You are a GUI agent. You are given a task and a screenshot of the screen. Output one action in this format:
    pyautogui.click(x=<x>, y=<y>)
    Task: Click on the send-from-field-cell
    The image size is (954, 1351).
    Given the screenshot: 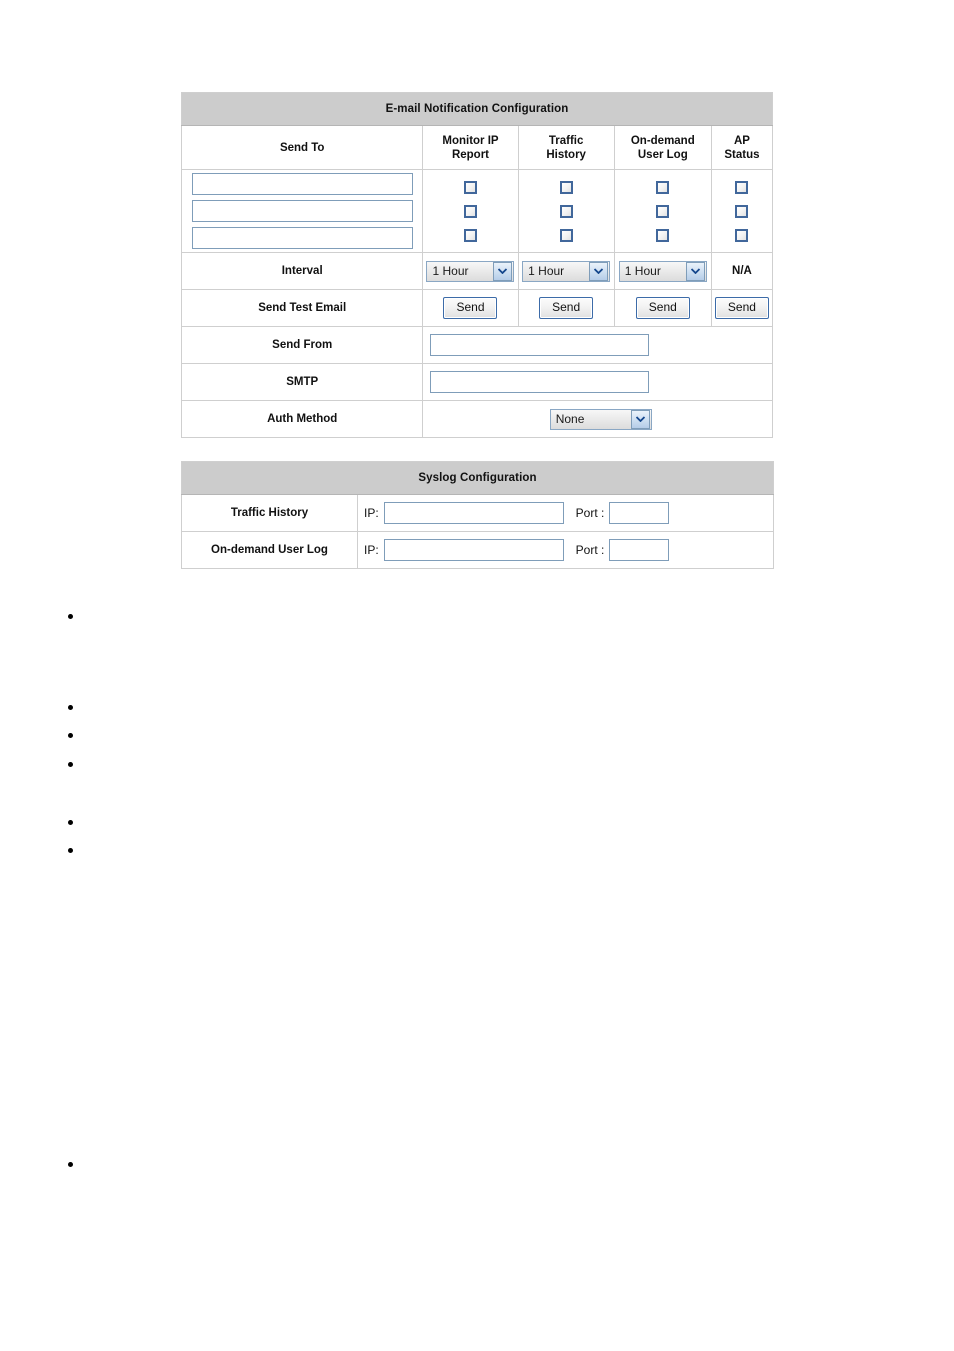 What is the action you would take?
    pyautogui.click(x=597, y=345)
    